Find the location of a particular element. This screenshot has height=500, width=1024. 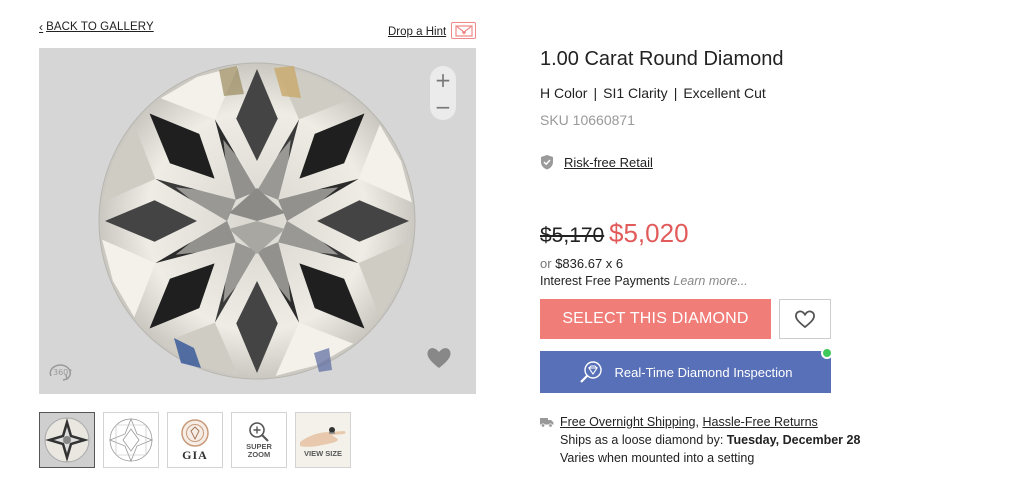

real-time-inspection-button: Real-Time Diamond Inspection is located at coordinates (685, 372).